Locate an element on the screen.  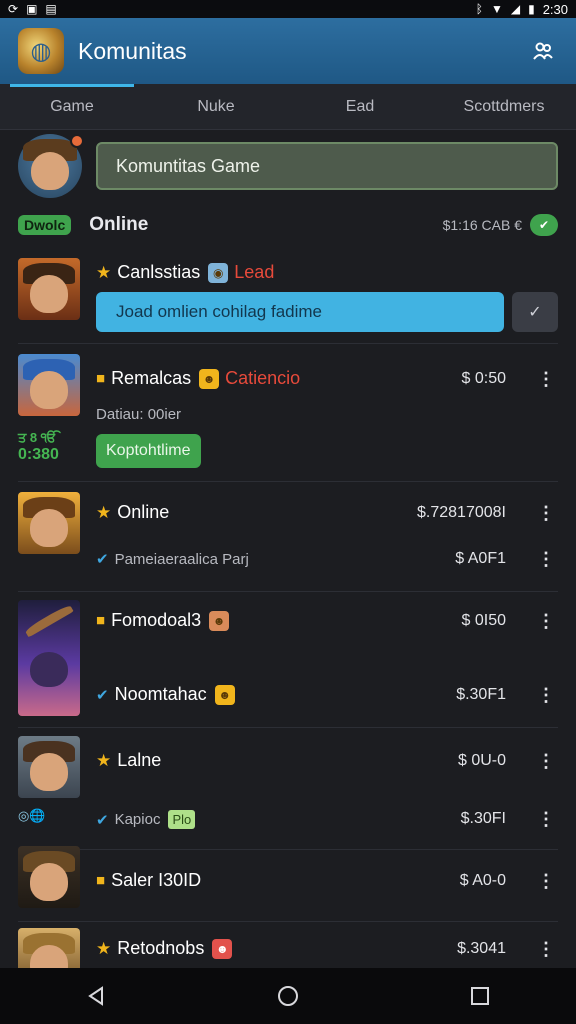
avatar-hat is located at coordinates (49, 620).